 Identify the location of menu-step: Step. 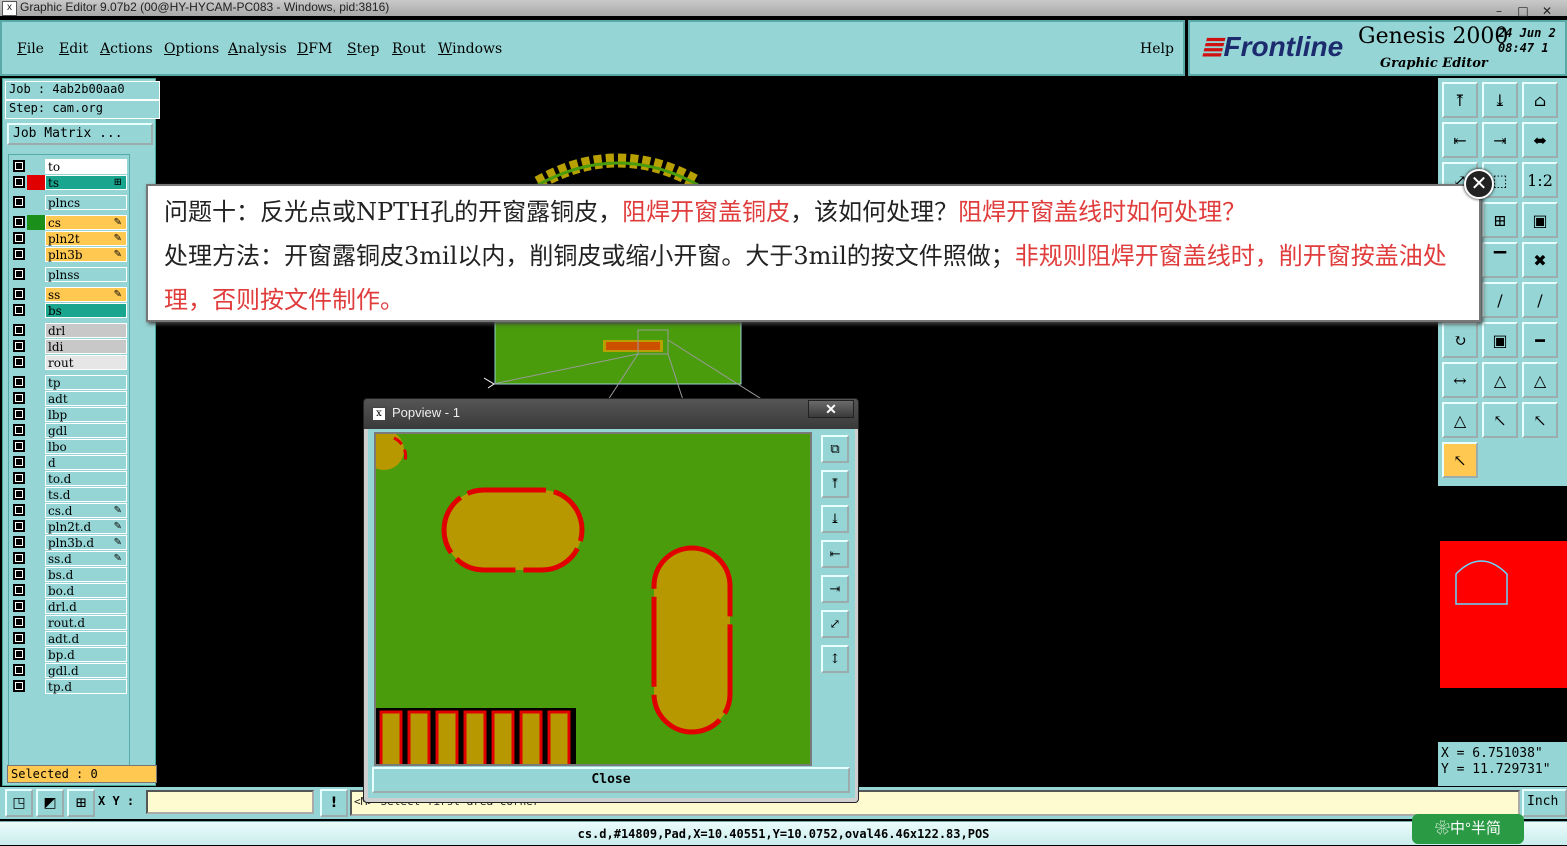
(363, 49).